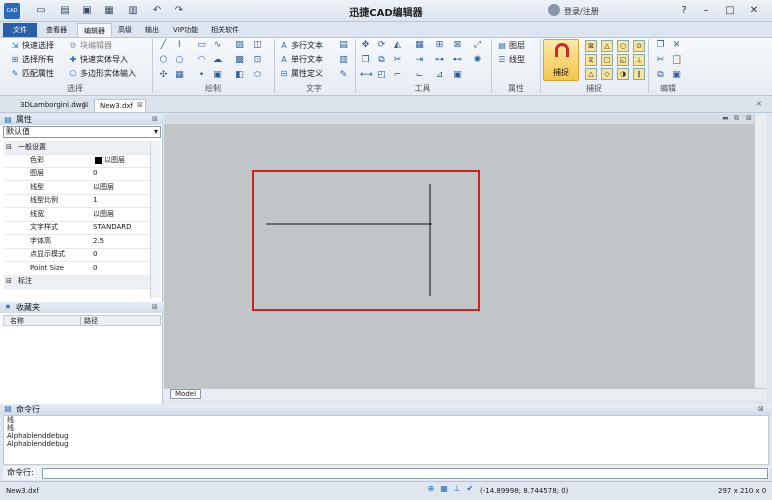  What do you see at coordinates (607, 74) in the screenshot?
I see `snap-quadrant-icon: ◇` at bounding box center [607, 74].